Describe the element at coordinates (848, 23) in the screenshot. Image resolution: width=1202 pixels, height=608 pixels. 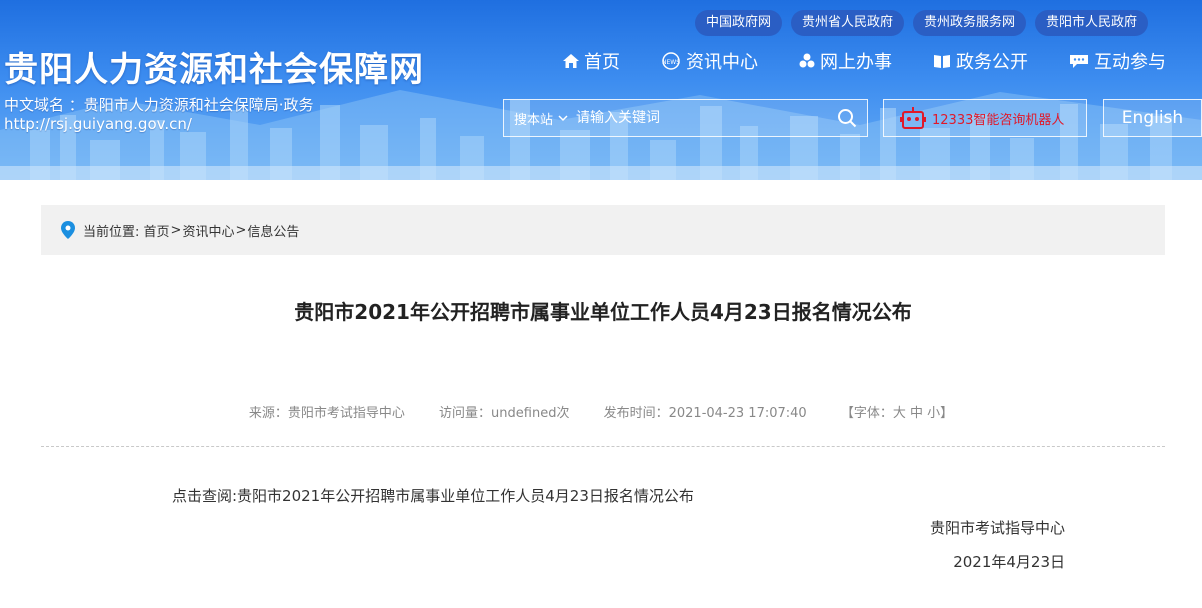
I see `gov-link-guizhou: 贵州省人民政府` at that location.